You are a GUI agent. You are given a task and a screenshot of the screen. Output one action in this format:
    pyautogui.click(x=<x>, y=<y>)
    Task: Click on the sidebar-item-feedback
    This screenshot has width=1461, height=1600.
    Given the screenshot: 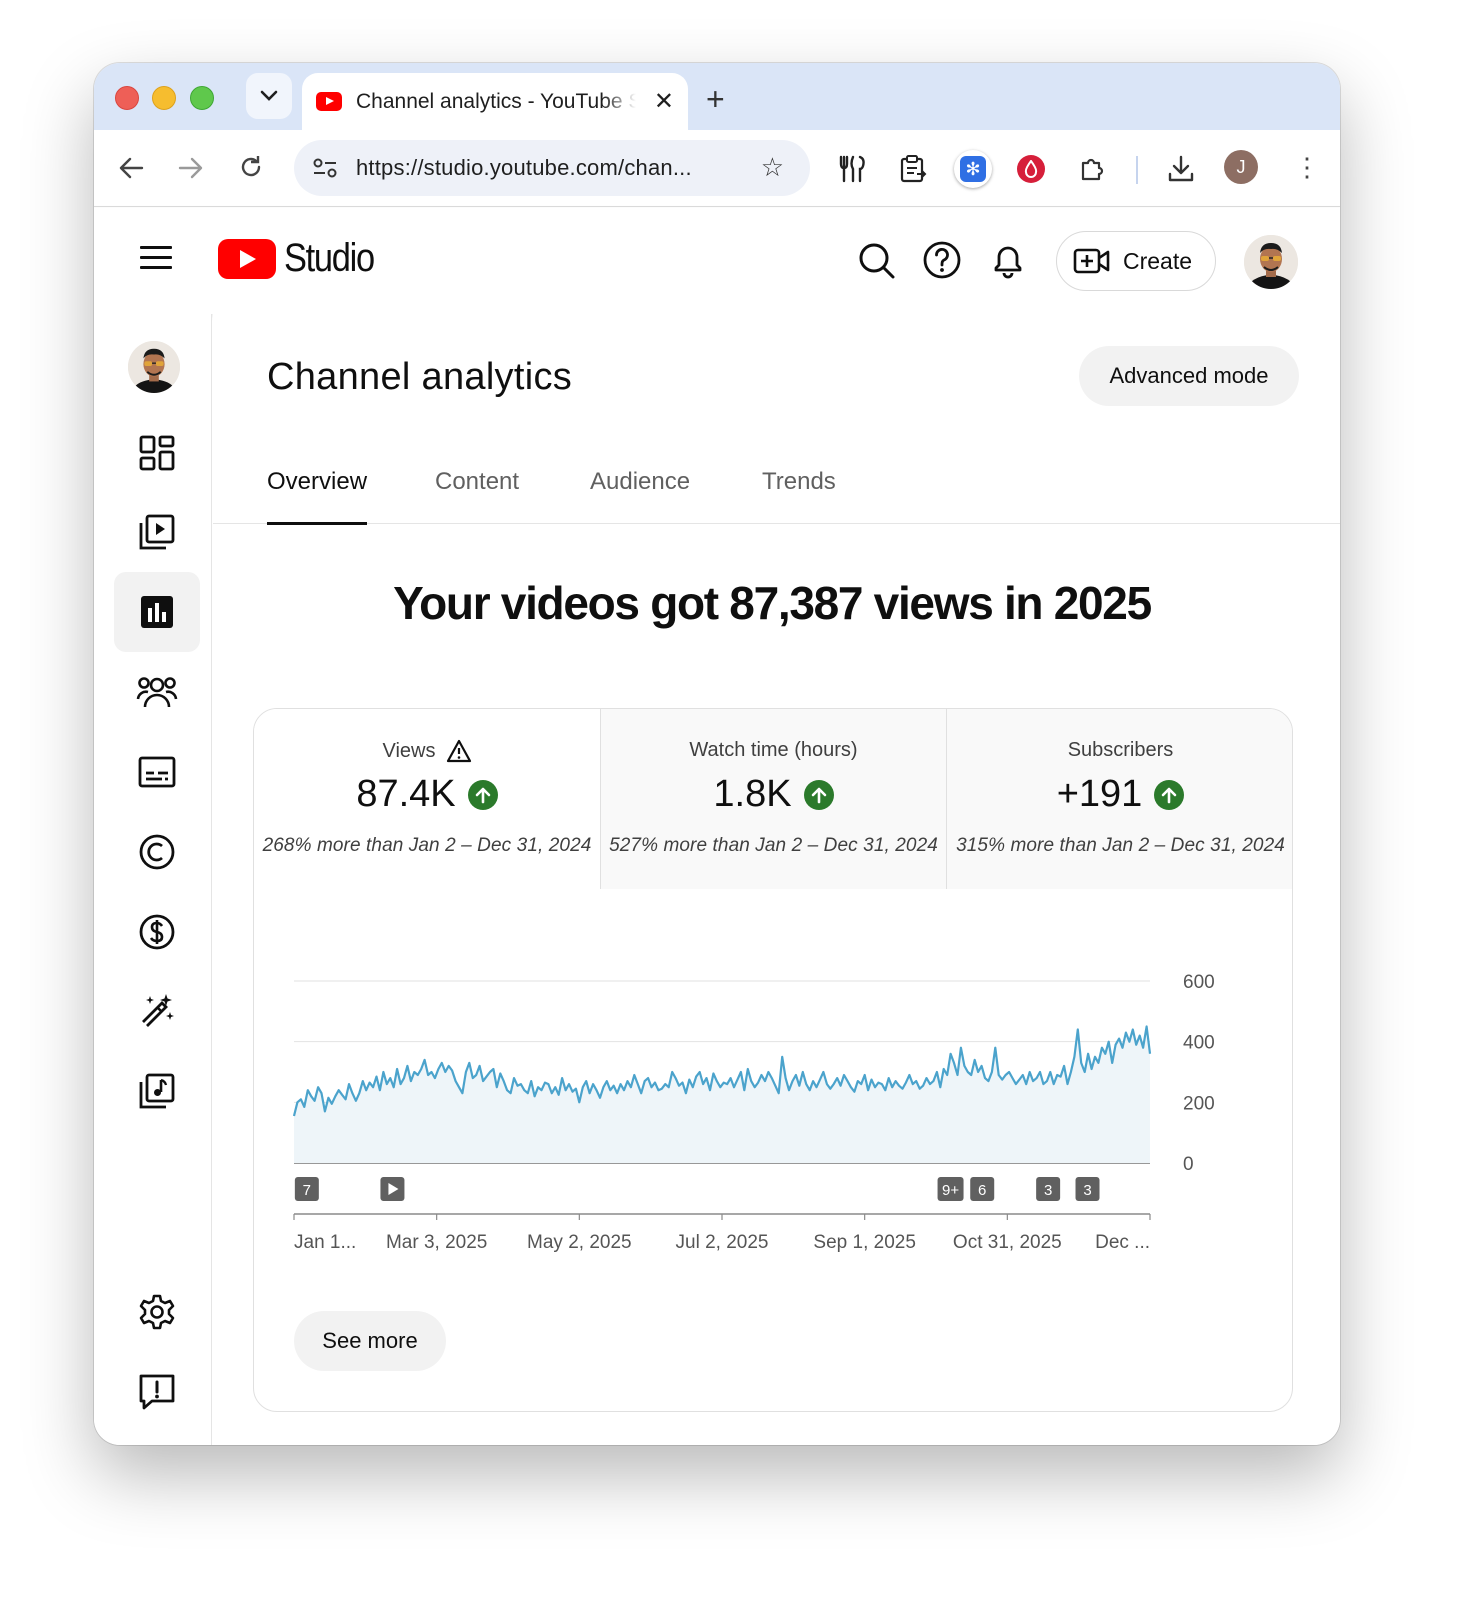 What is the action you would take?
    pyautogui.click(x=157, y=1392)
    